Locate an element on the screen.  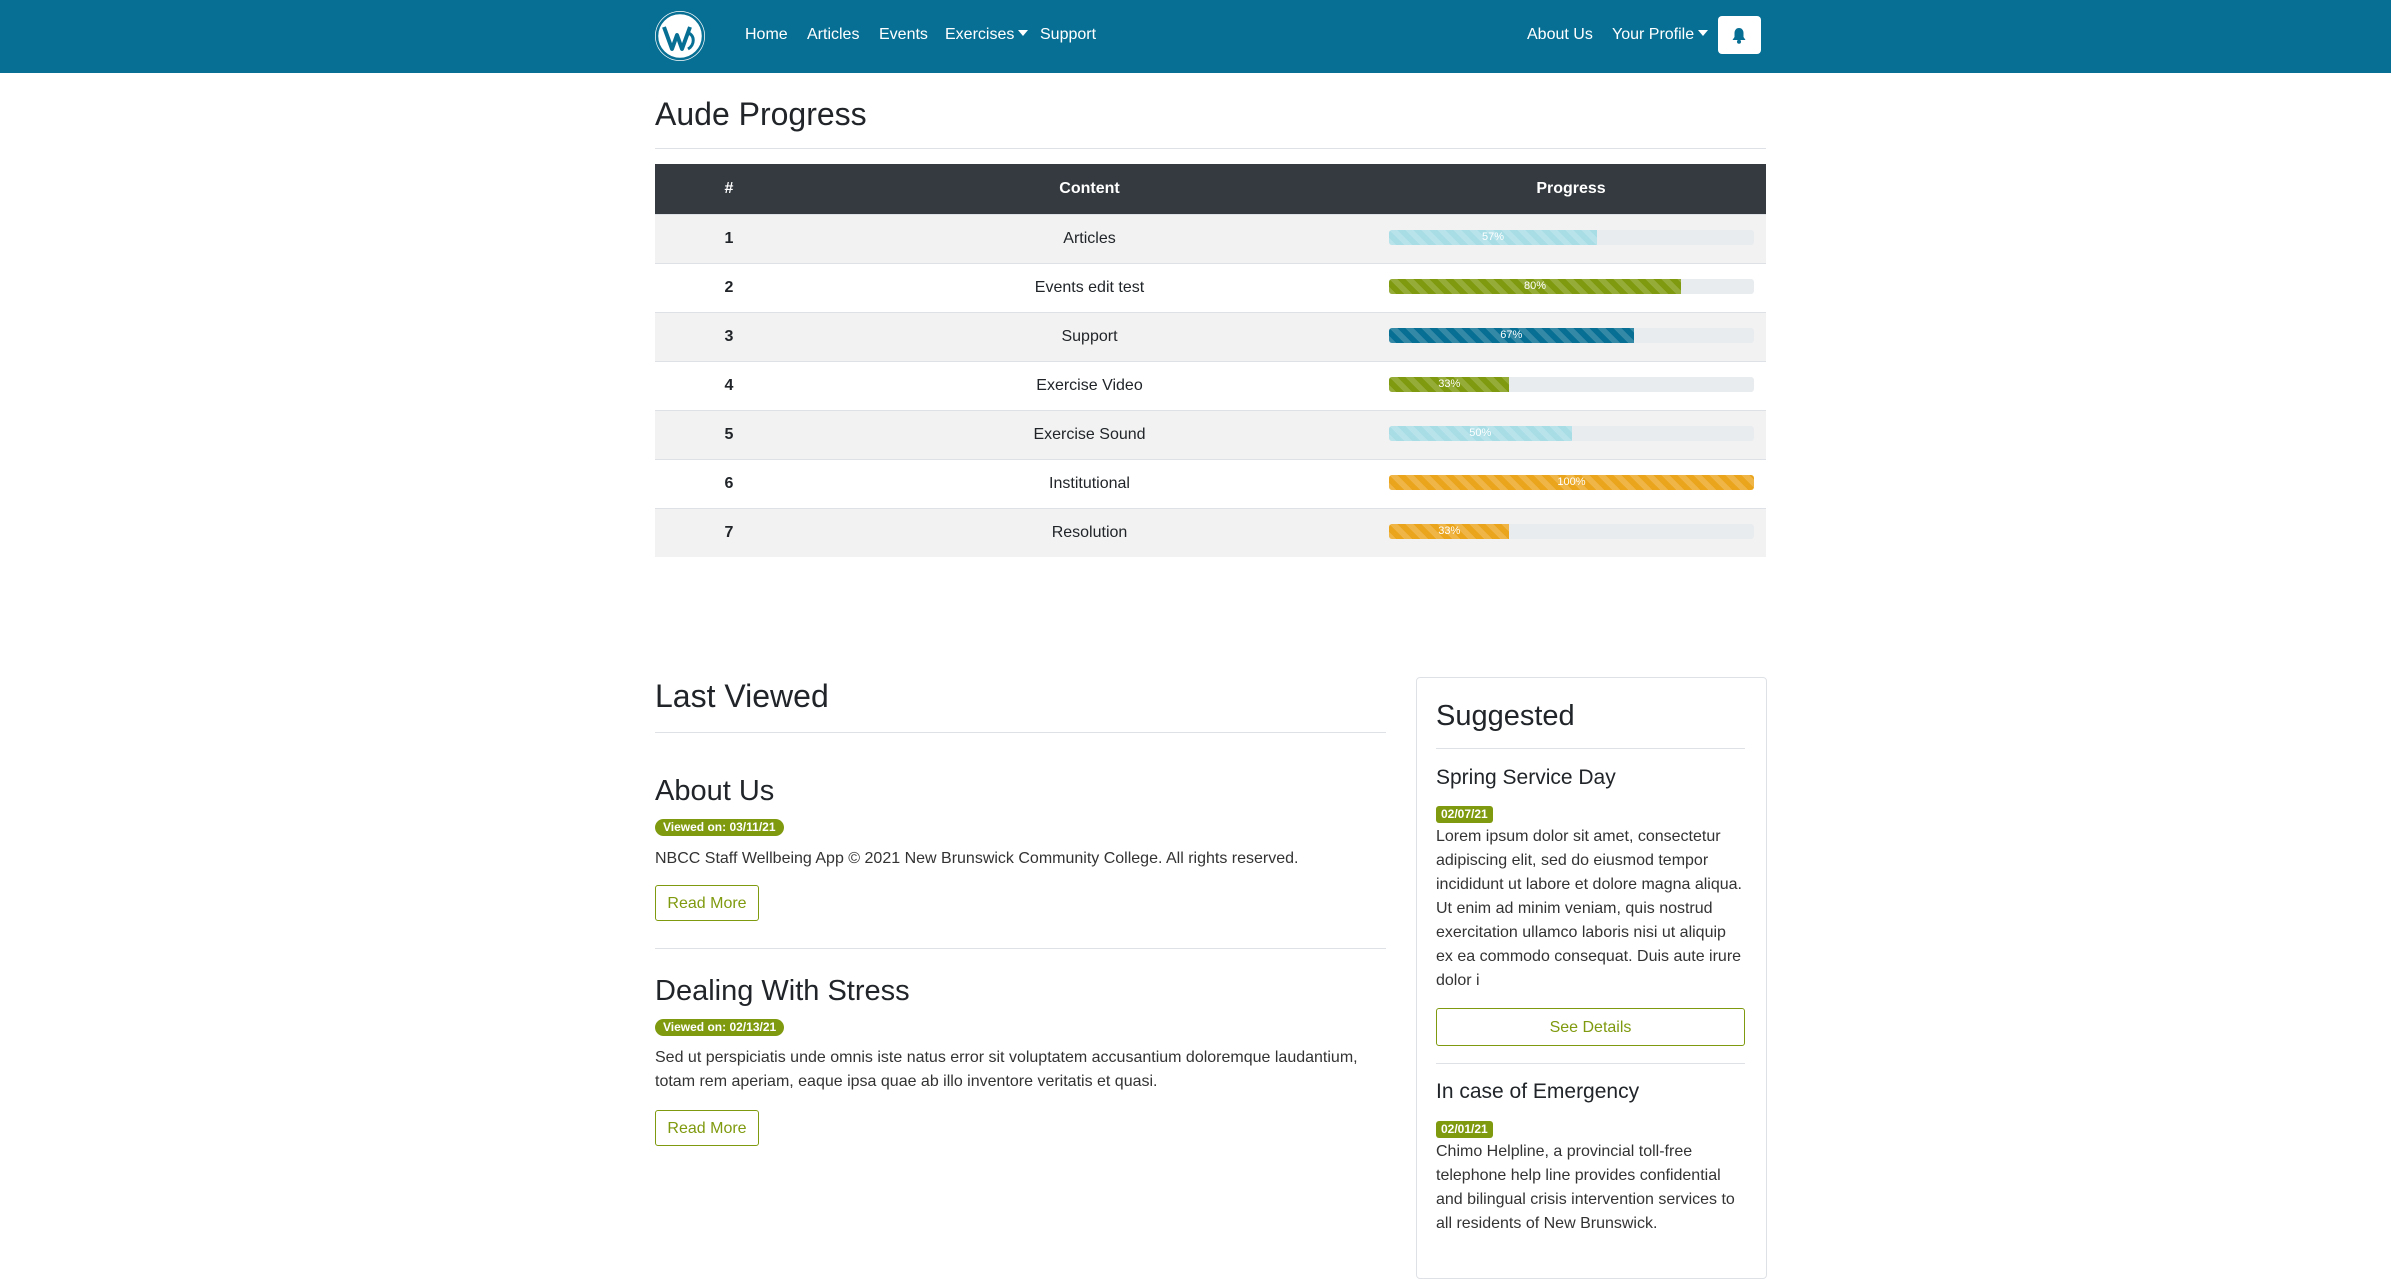
row-progress: 67% is located at coordinates (1571, 337).